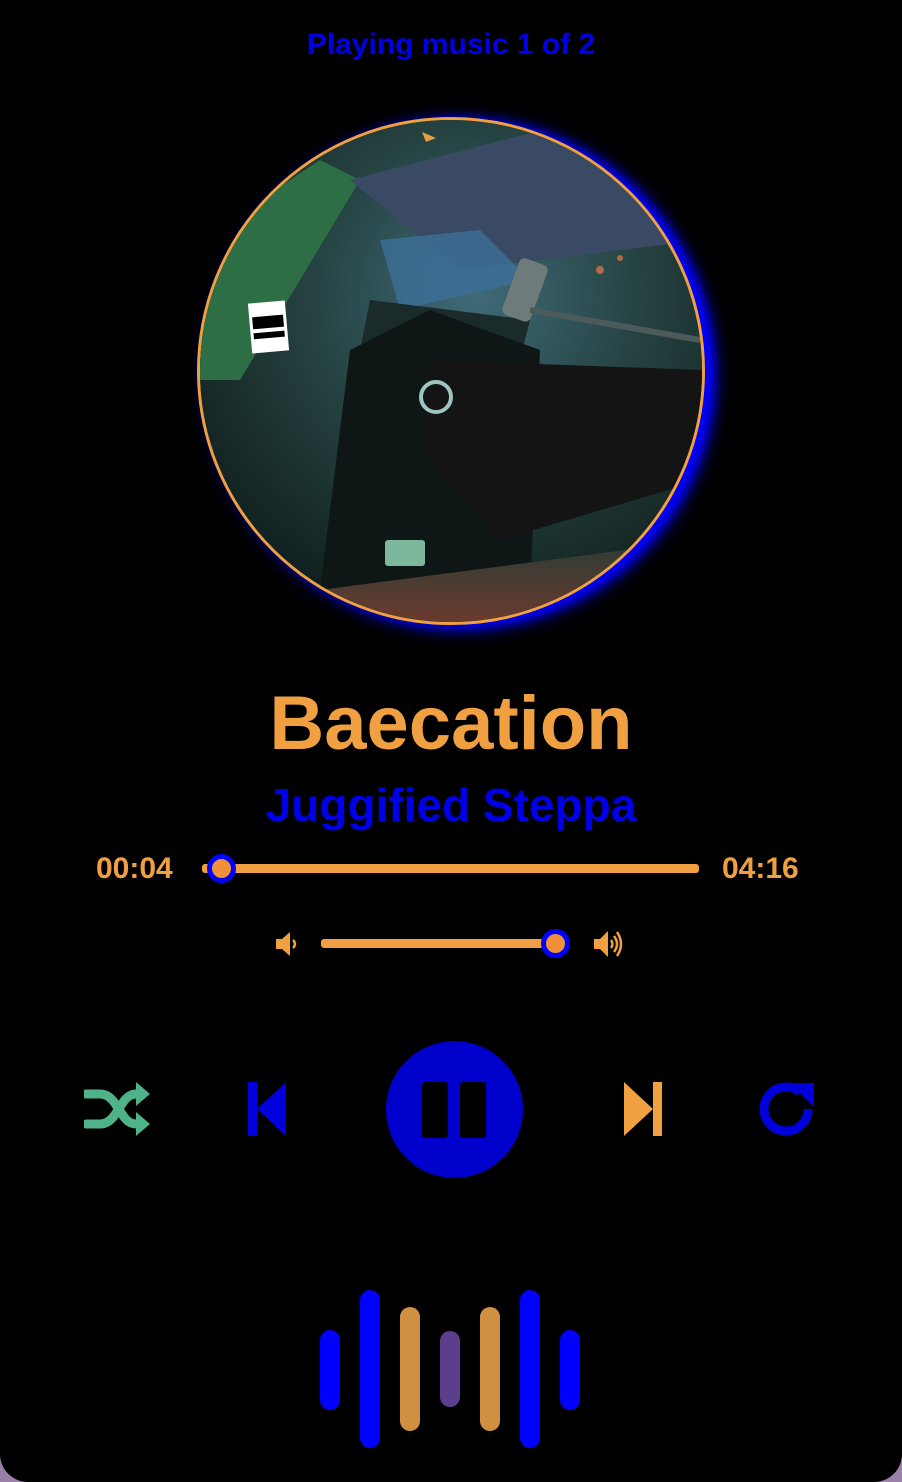 The height and width of the screenshot is (1482, 902). Describe the element at coordinates (268, 327) in the screenshot. I see `parental-advisory-badge` at that location.